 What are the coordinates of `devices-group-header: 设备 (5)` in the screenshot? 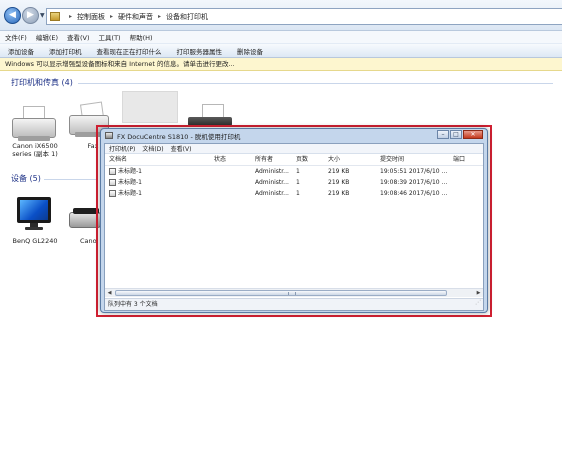 It's located at (26, 178).